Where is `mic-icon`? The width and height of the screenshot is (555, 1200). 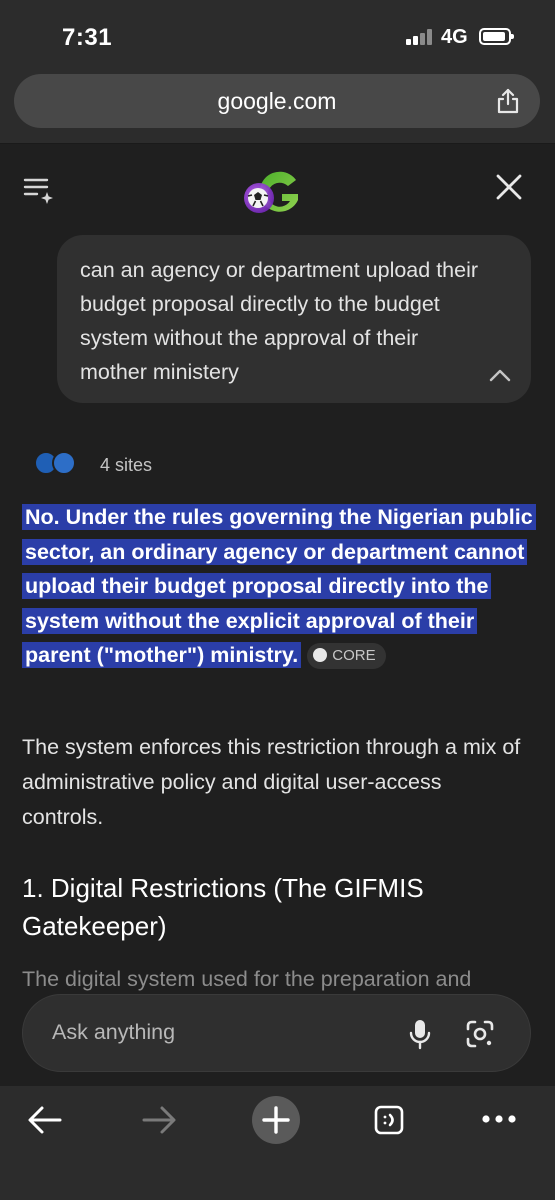 mic-icon is located at coordinates (420, 1034).